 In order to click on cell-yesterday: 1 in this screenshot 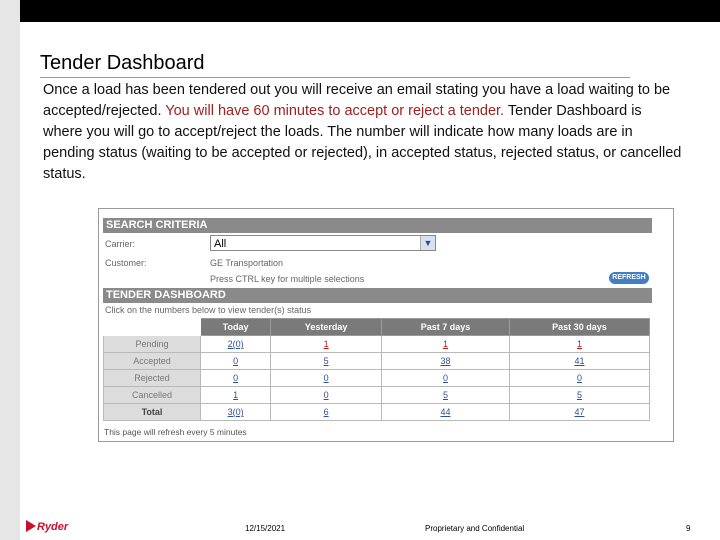, I will do `click(326, 344)`.